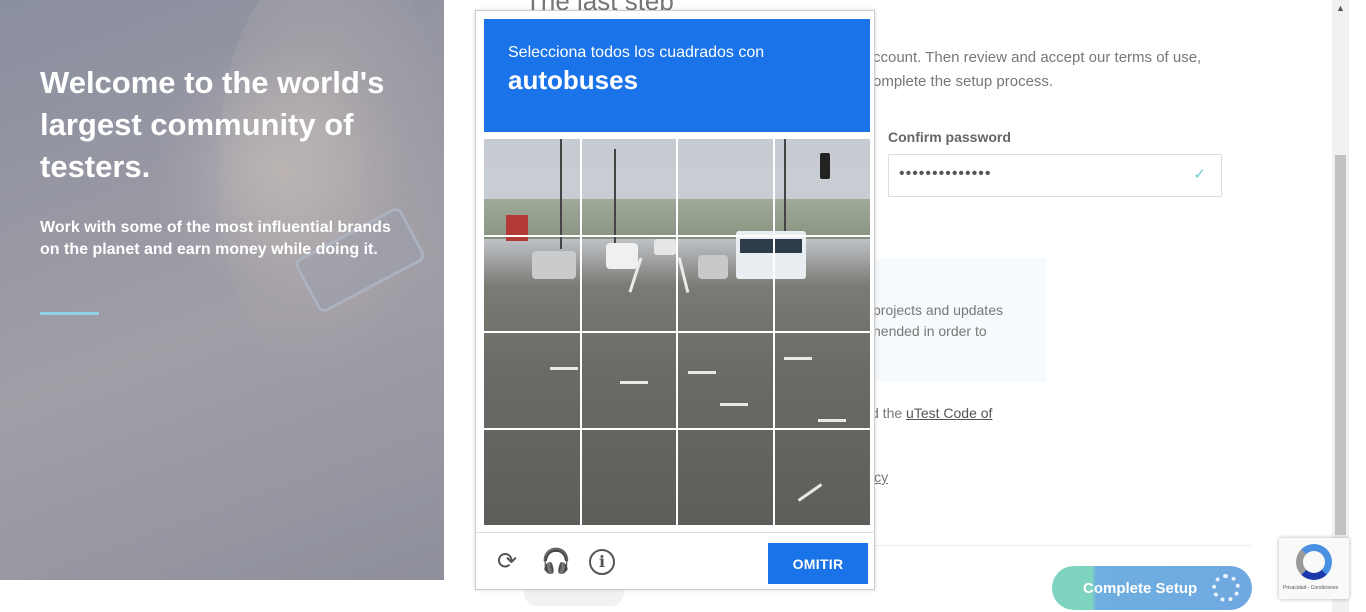  I want to click on confirm-password-value: ••••••••••••••, so click(945, 173).